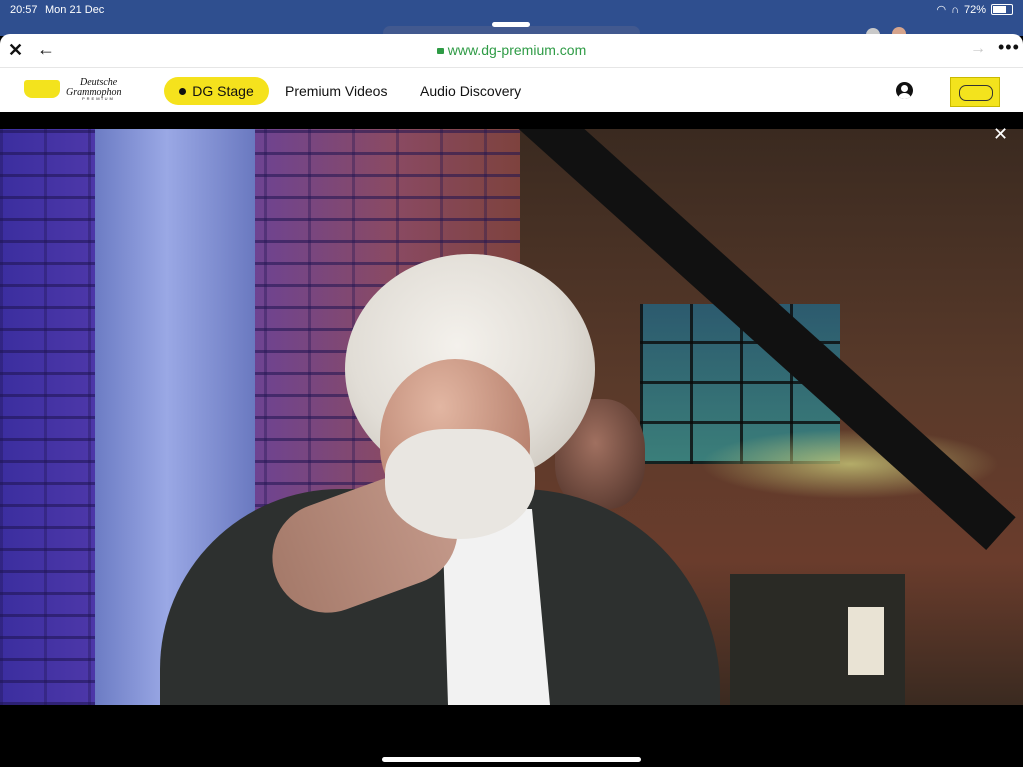  Describe the element at coordinates (94, 88) in the screenshot. I see `logo-wordmark: Deutsche Grammophon` at that location.